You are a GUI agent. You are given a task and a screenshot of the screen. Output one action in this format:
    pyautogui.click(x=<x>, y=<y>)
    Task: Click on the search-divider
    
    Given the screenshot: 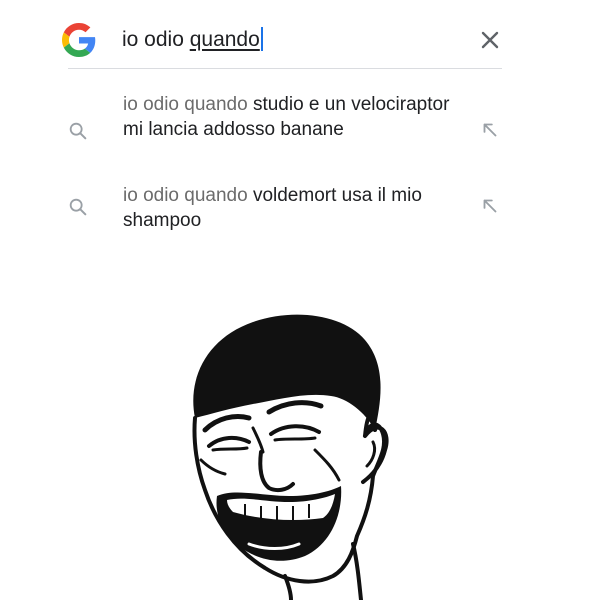 What is the action you would take?
    pyautogui.click(x=285, y=68)
    